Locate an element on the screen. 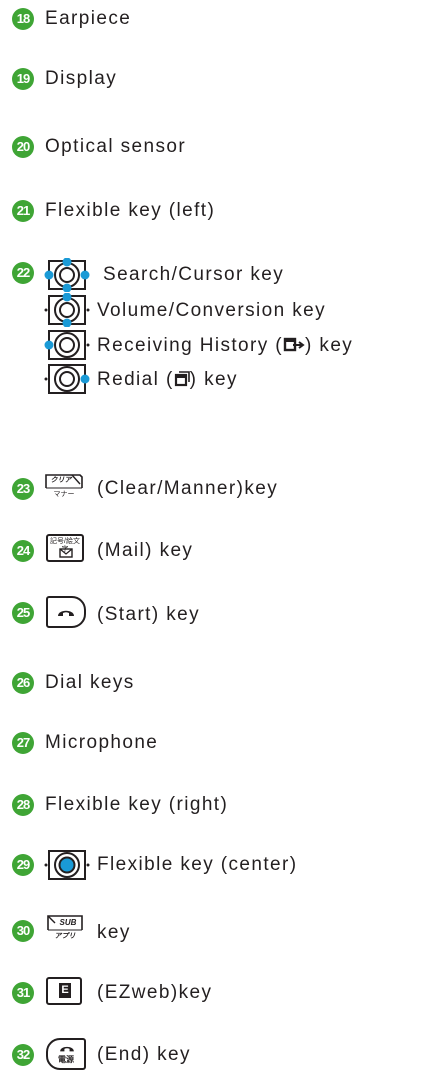  number-badge: 21 is located at coordinates (23, 211).